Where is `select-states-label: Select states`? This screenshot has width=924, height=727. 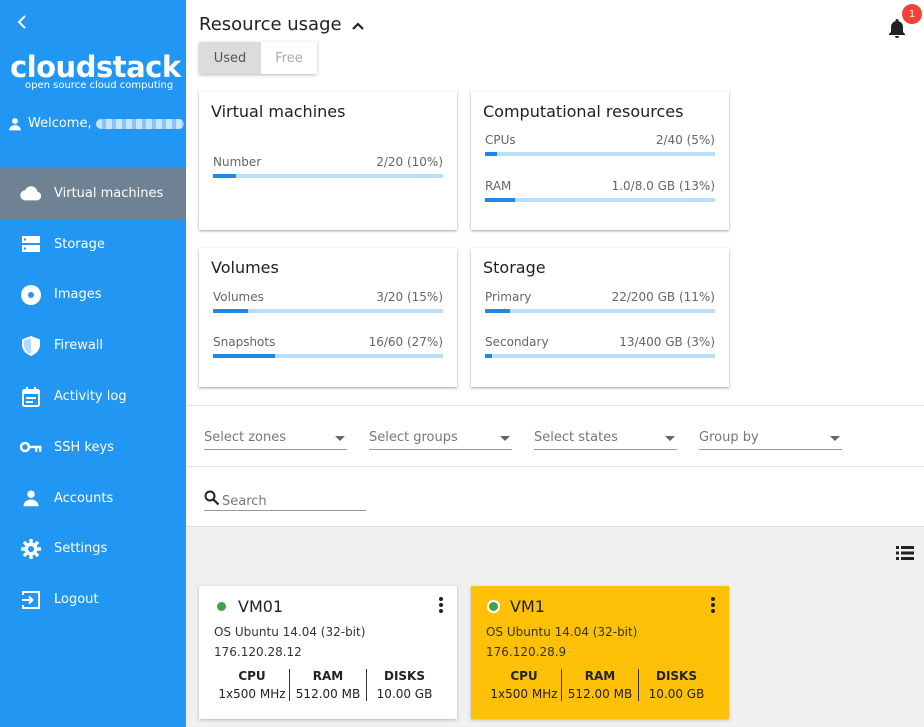
select-states-label: Select states is located at coordinates (576, 437).